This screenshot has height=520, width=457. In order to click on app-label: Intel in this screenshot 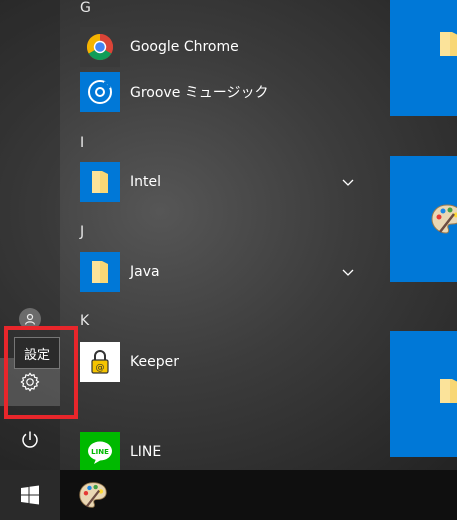, I will do `click(145, 182)`.